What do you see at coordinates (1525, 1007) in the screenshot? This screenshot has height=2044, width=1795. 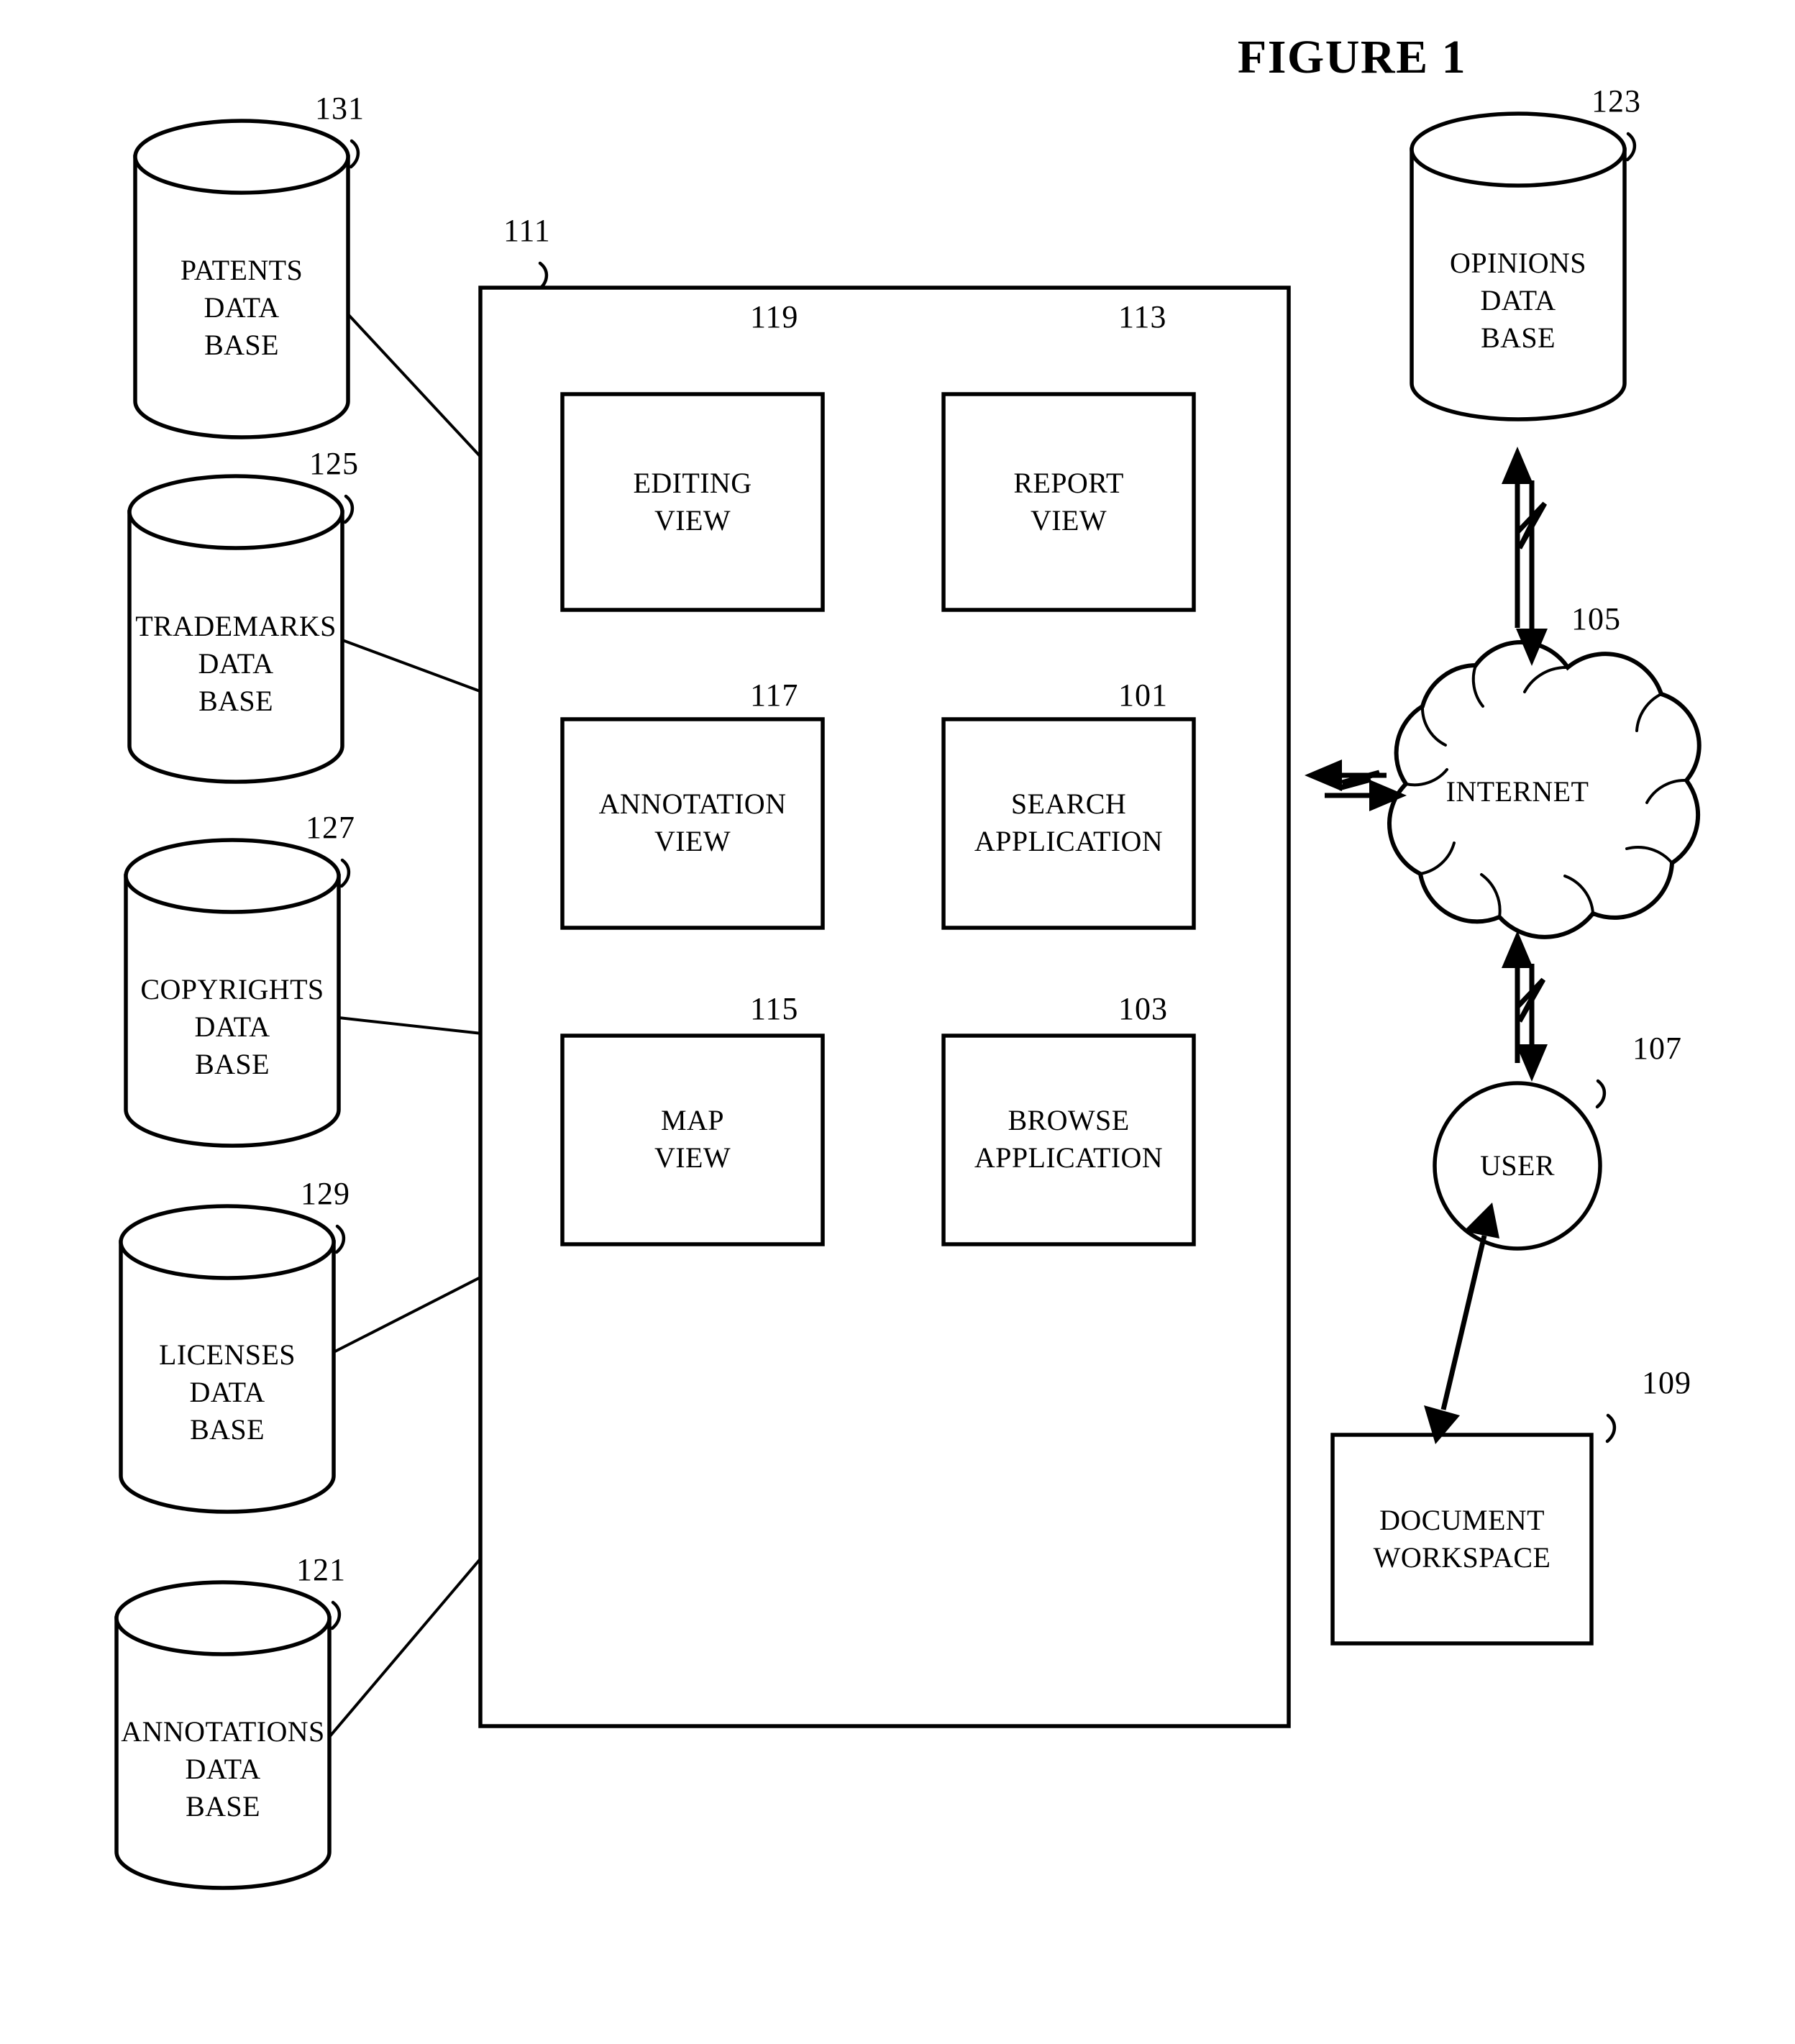 I see `internet-user-connector` at bounding box center [1525, 1007].